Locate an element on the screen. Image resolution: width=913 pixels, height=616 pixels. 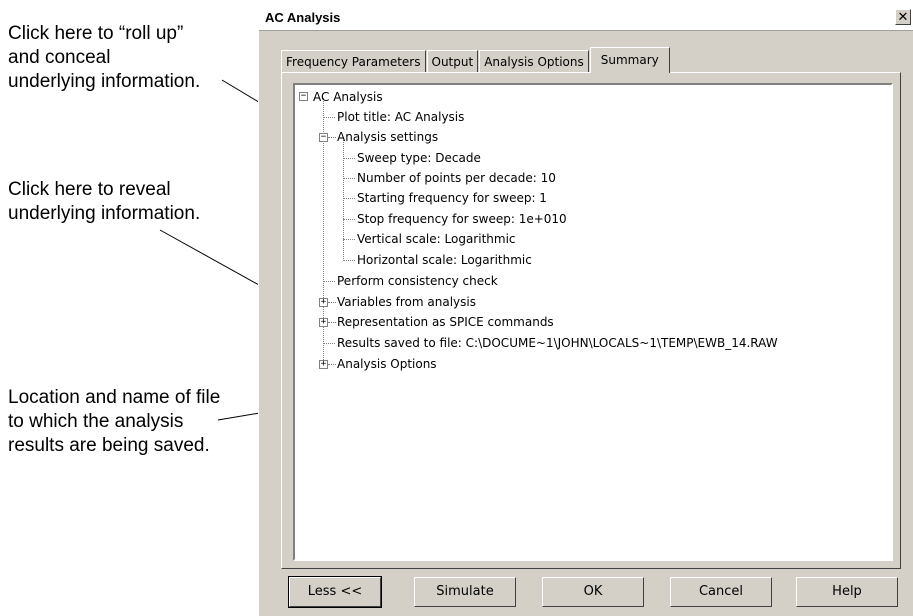
tree-node-start-frequency: Starting frequency for sweep: 1 is located at coordinates (452, 198).